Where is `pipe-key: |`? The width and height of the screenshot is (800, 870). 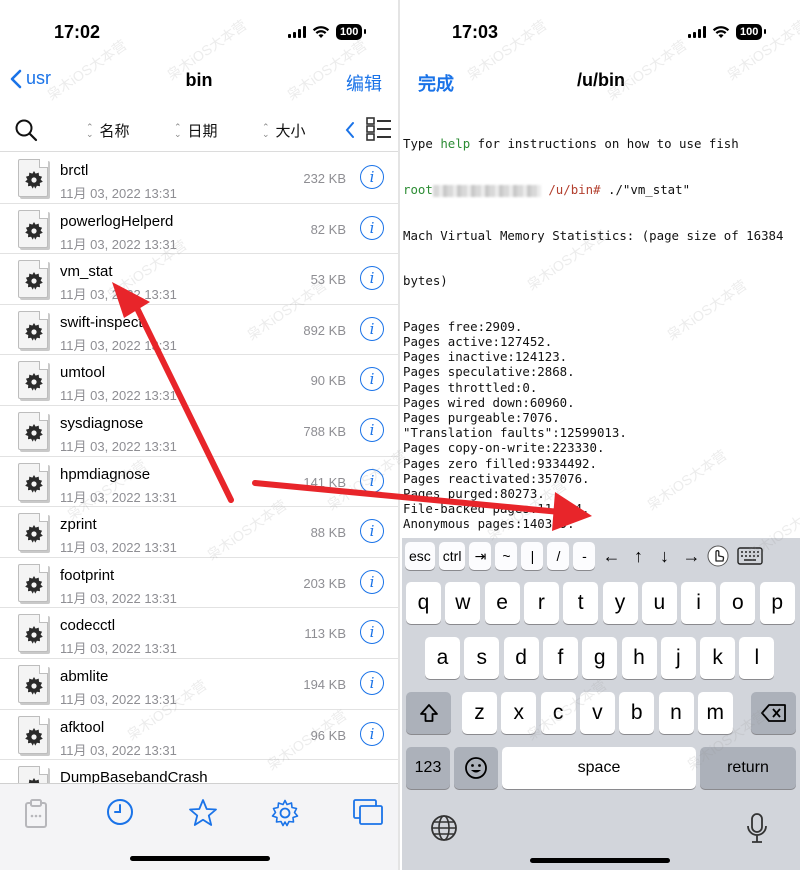
pipe-key: | is located at coordinates (532, 556).